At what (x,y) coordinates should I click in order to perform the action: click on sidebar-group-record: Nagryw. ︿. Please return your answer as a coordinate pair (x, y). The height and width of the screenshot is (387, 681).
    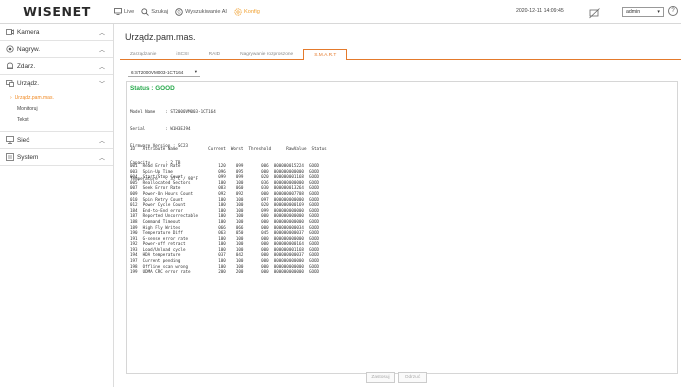
    Looking at the image, I should click on (56, 49).